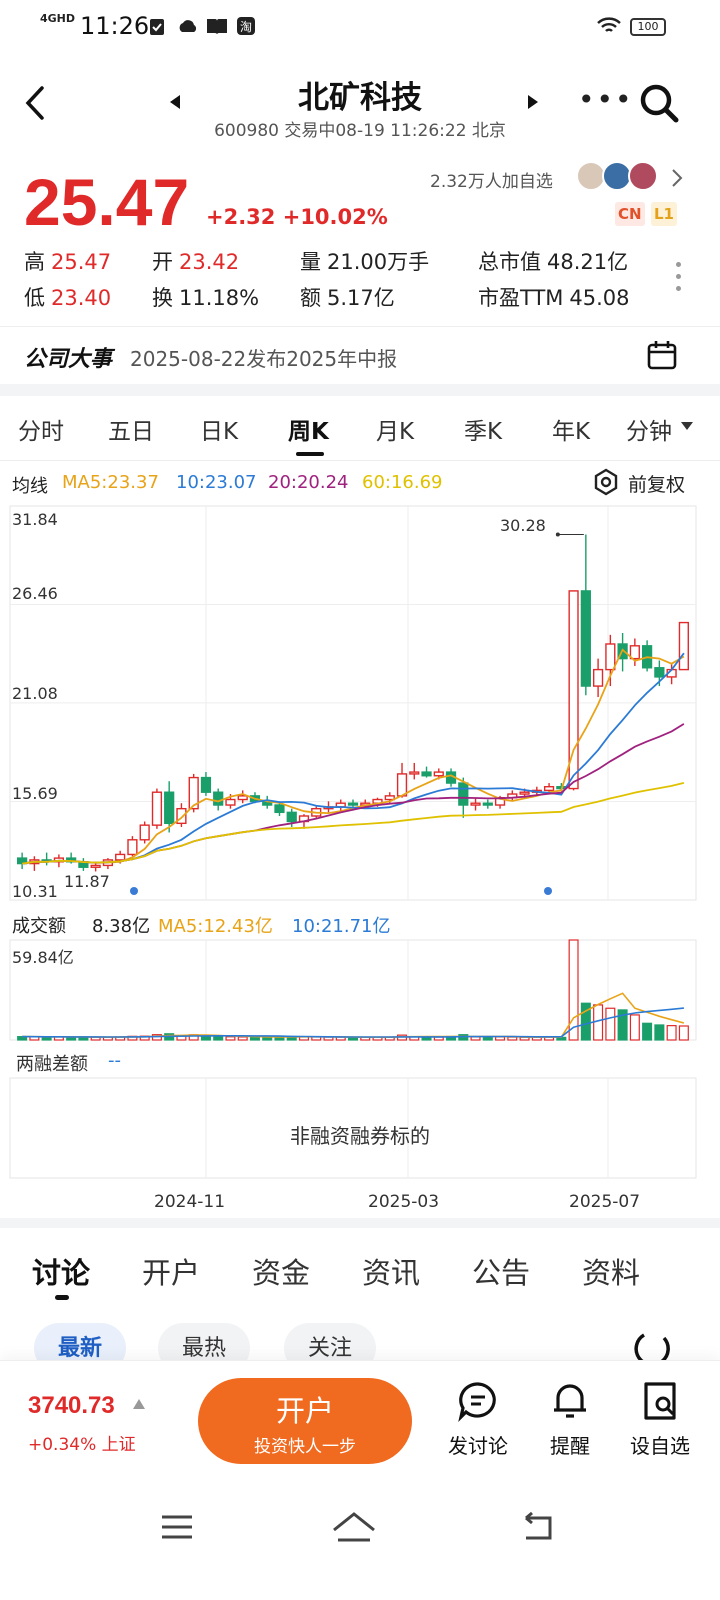 The width and height of the screenshot is (720, 1600). Describe the element at coordinates (61, 1271) in the screenshot. I see `content-tab: 讨论` at that location.